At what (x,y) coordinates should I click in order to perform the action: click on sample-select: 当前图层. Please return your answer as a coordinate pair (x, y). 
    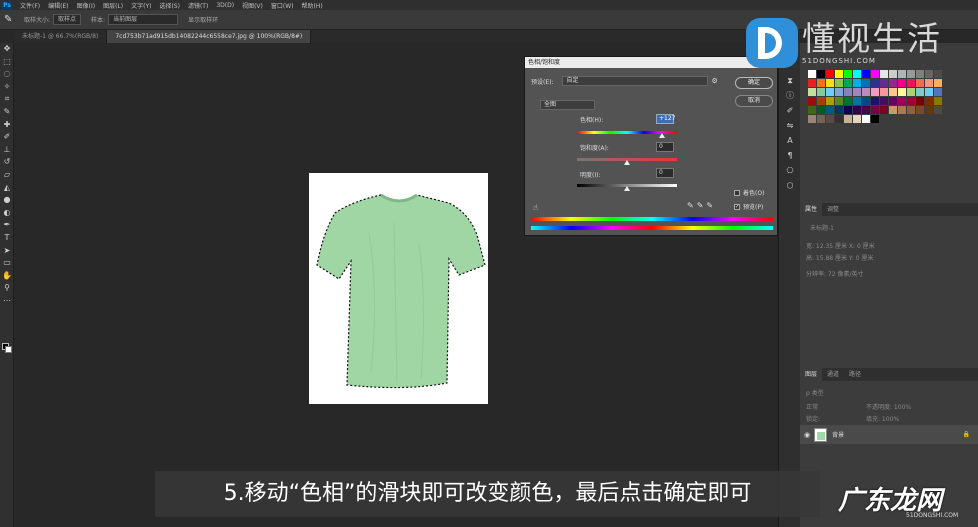
    Looking at the image, I should click on (143, 19).